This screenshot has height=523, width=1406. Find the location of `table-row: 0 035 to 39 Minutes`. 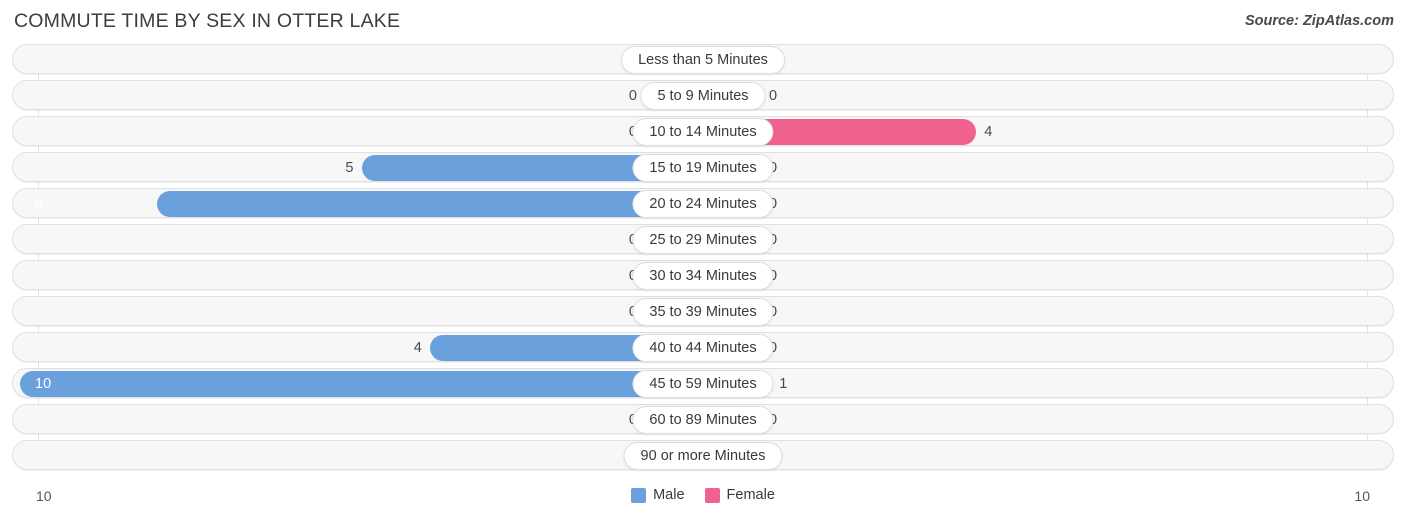

table-row: 0 035 to 39 Minutes is located at coordinates (703, 311).